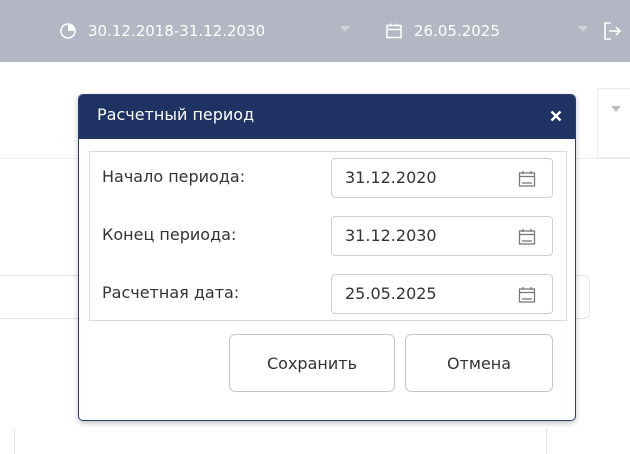 This screenshot has width=630, height=454. Describe the element at coordinates (176, 114) in the screenshot. I see `dialog-title: Расчетный период` at that location.